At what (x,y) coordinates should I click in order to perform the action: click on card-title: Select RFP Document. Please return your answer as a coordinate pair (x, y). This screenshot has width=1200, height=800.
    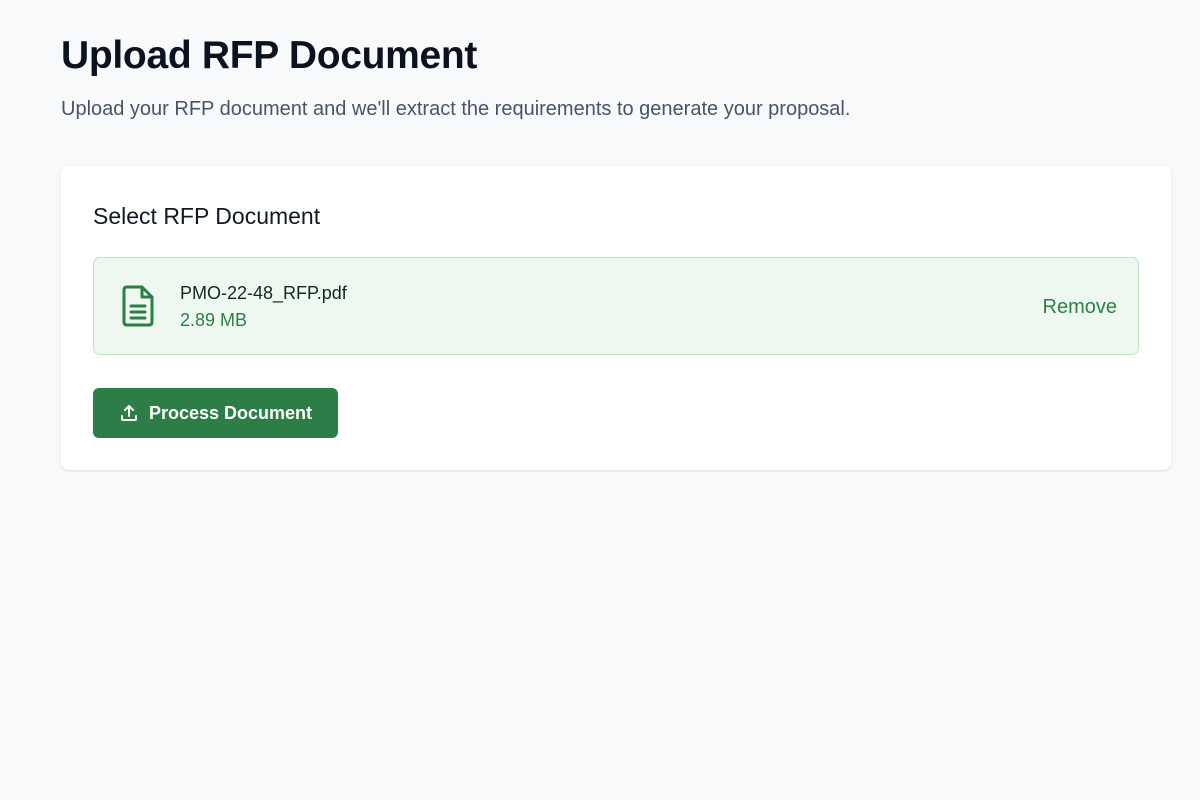
    Looking at the image, I should click on (207, 216).